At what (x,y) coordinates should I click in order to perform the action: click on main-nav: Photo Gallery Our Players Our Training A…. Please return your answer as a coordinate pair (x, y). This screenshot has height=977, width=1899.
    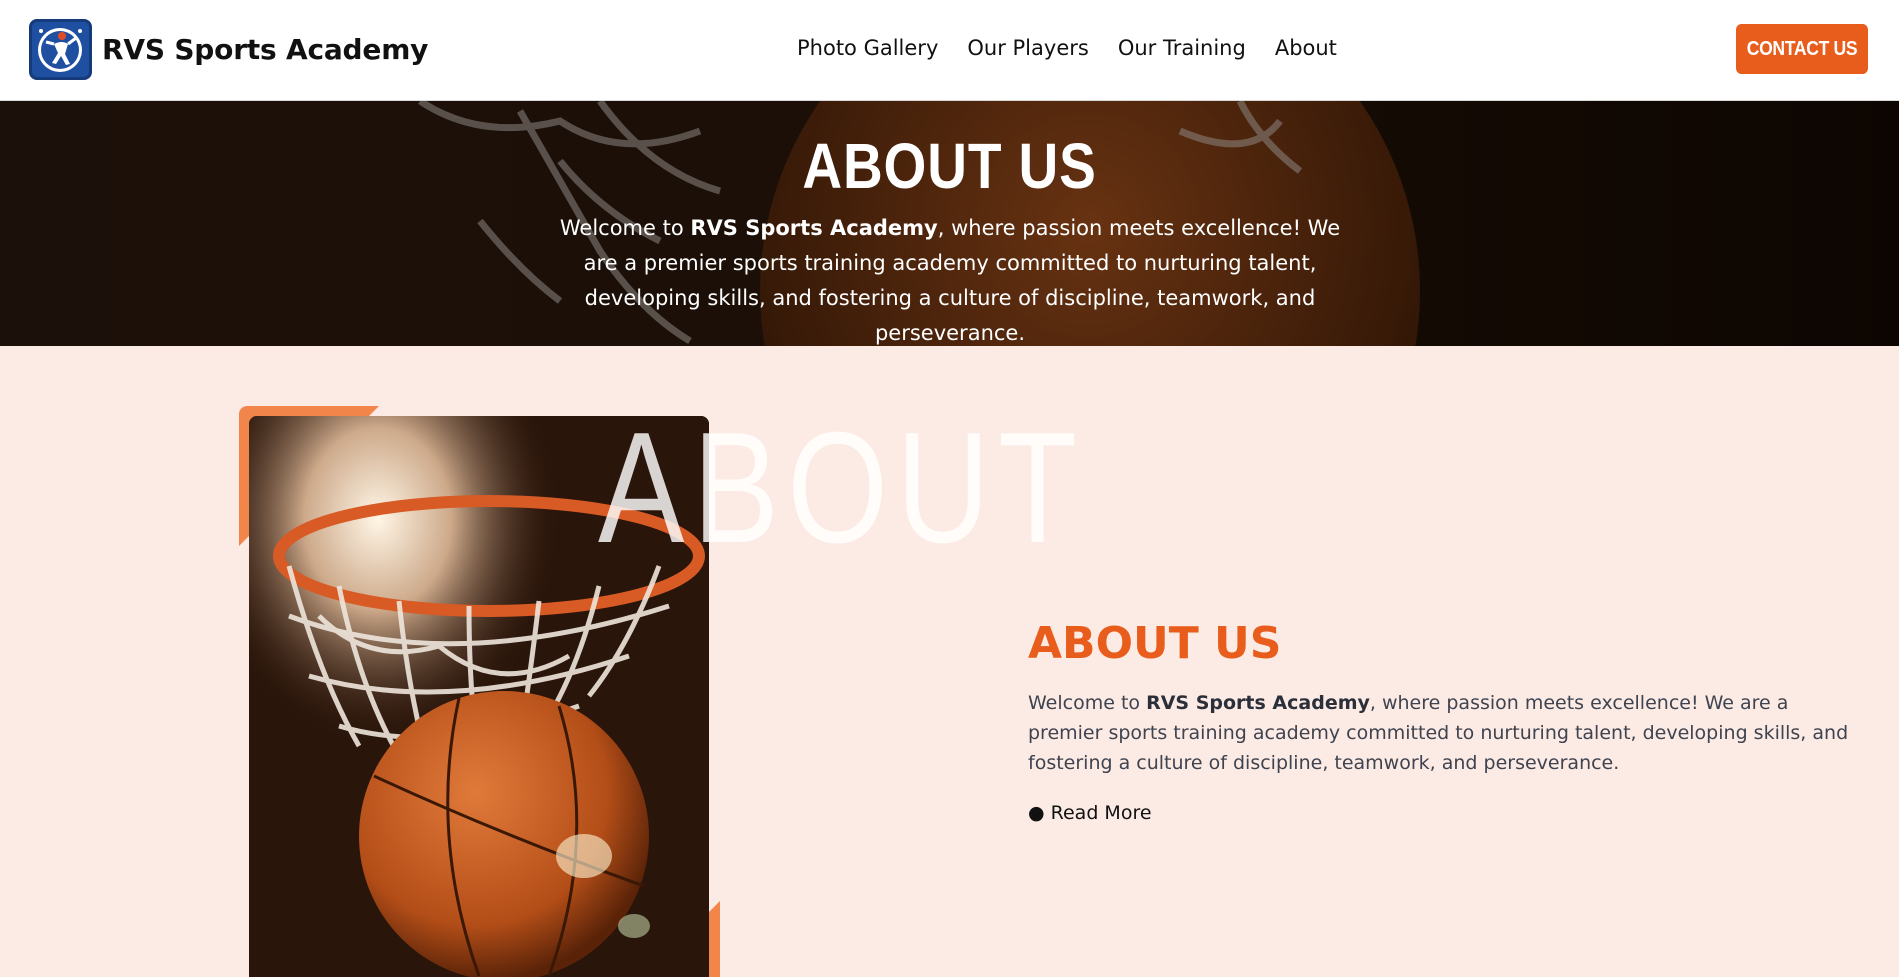
    Looking at the image, I should click on (1081, 48).